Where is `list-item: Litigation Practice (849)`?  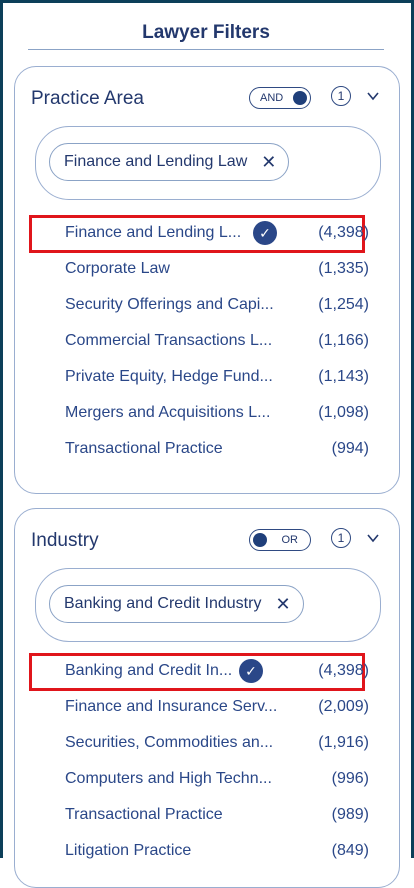 list-item: Litigation Practice (849) is located at coordinates (207, 851).